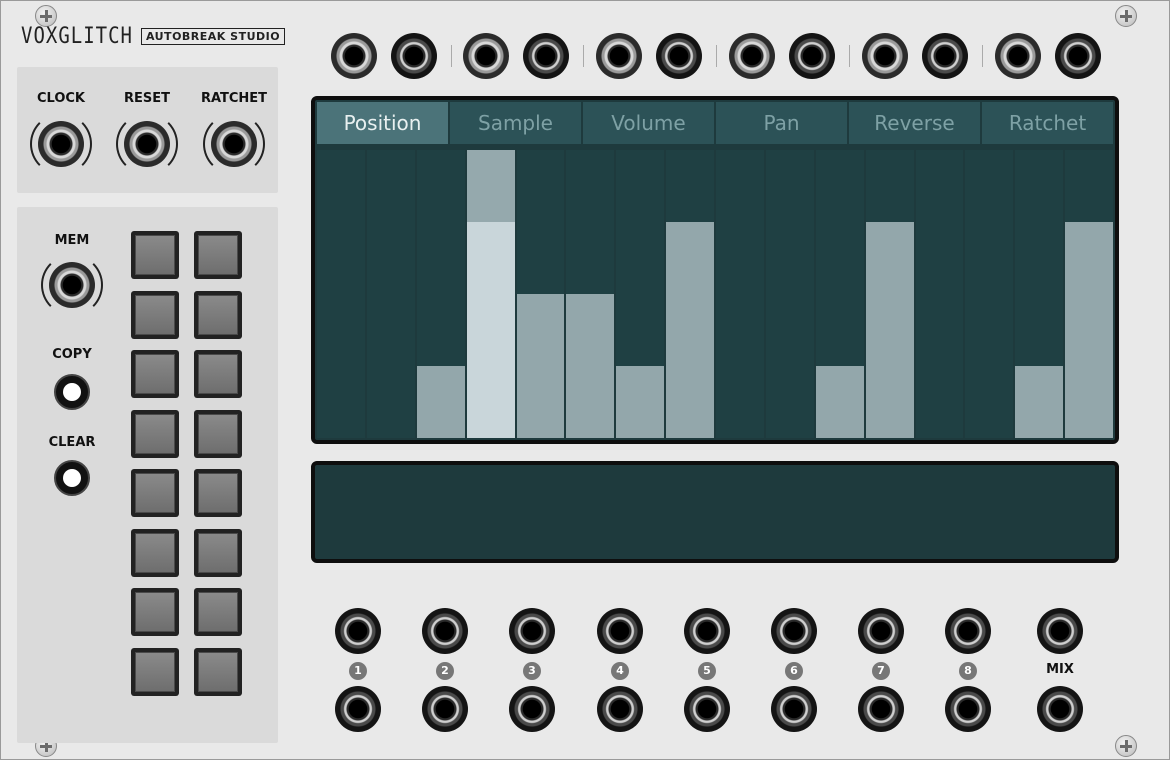 The width and height of the screenshot is (1170, 760). I want to click on info-display, so click(715, 512).